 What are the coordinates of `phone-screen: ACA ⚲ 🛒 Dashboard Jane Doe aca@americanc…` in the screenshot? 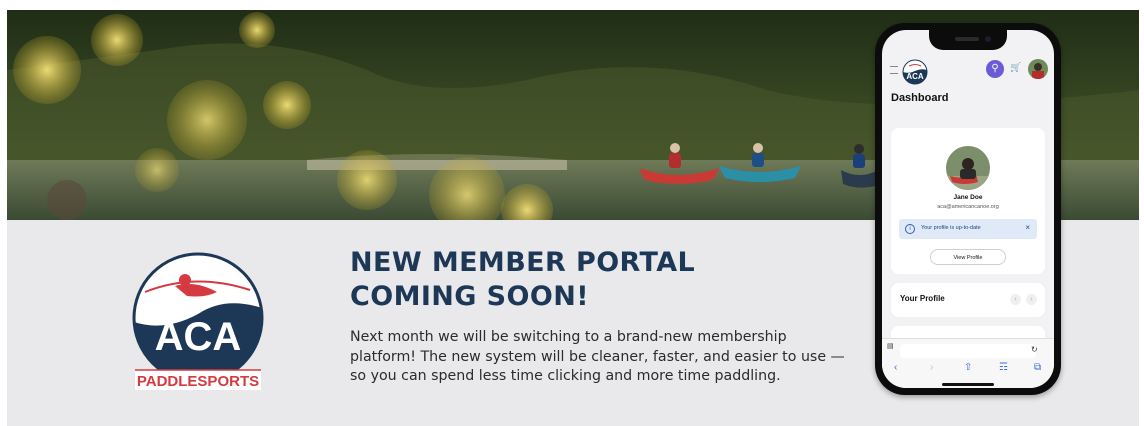 It's located at (968, 209).